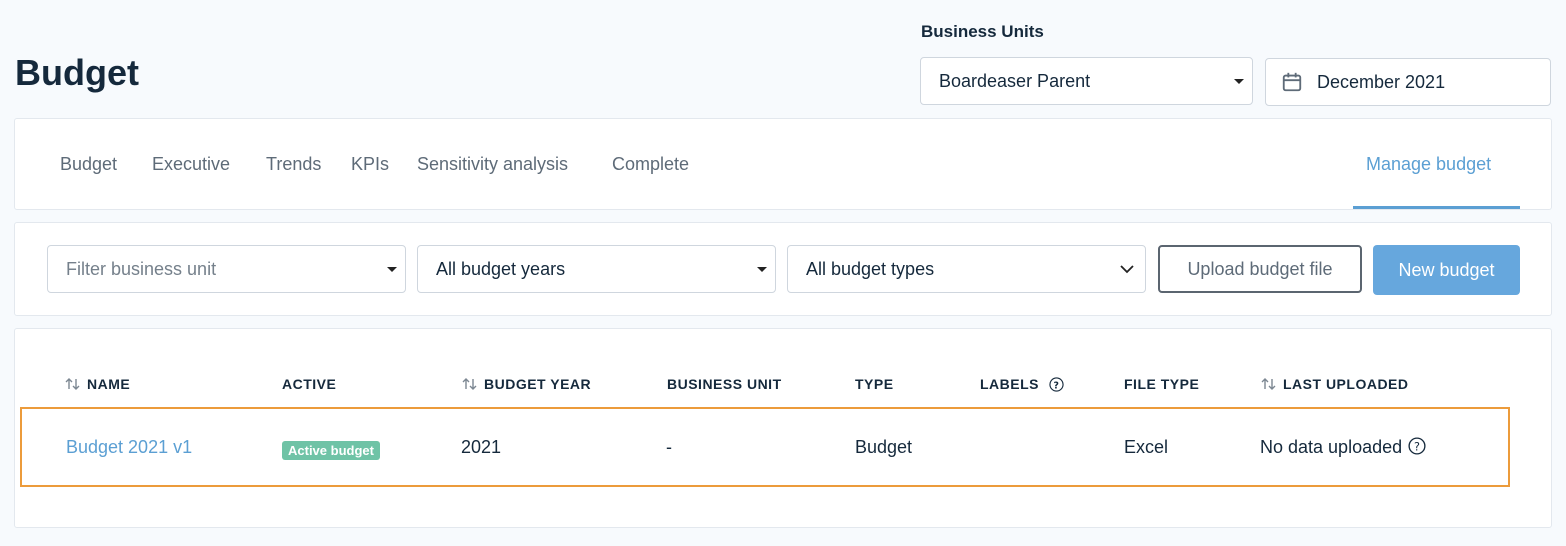  I want to click on tab-trends: Trends, so click(293, 164).